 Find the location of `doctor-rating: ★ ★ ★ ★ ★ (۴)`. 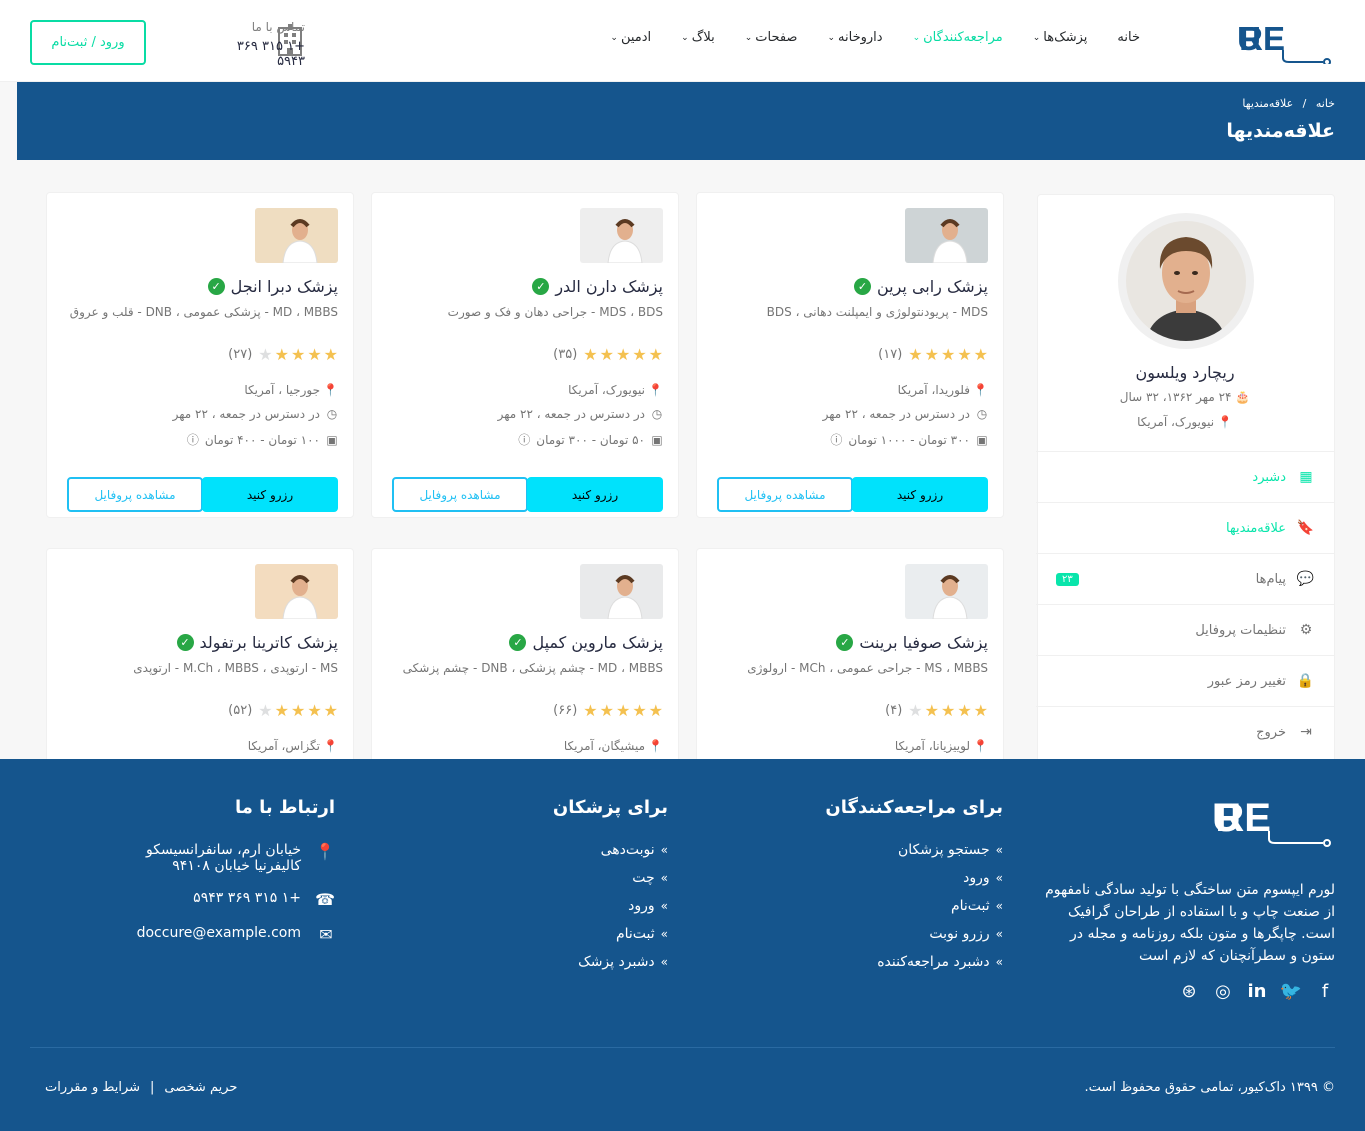

doctor-rating: ★ ★ ★ ★ ★ (۴) is located at coordinates (936, 710).